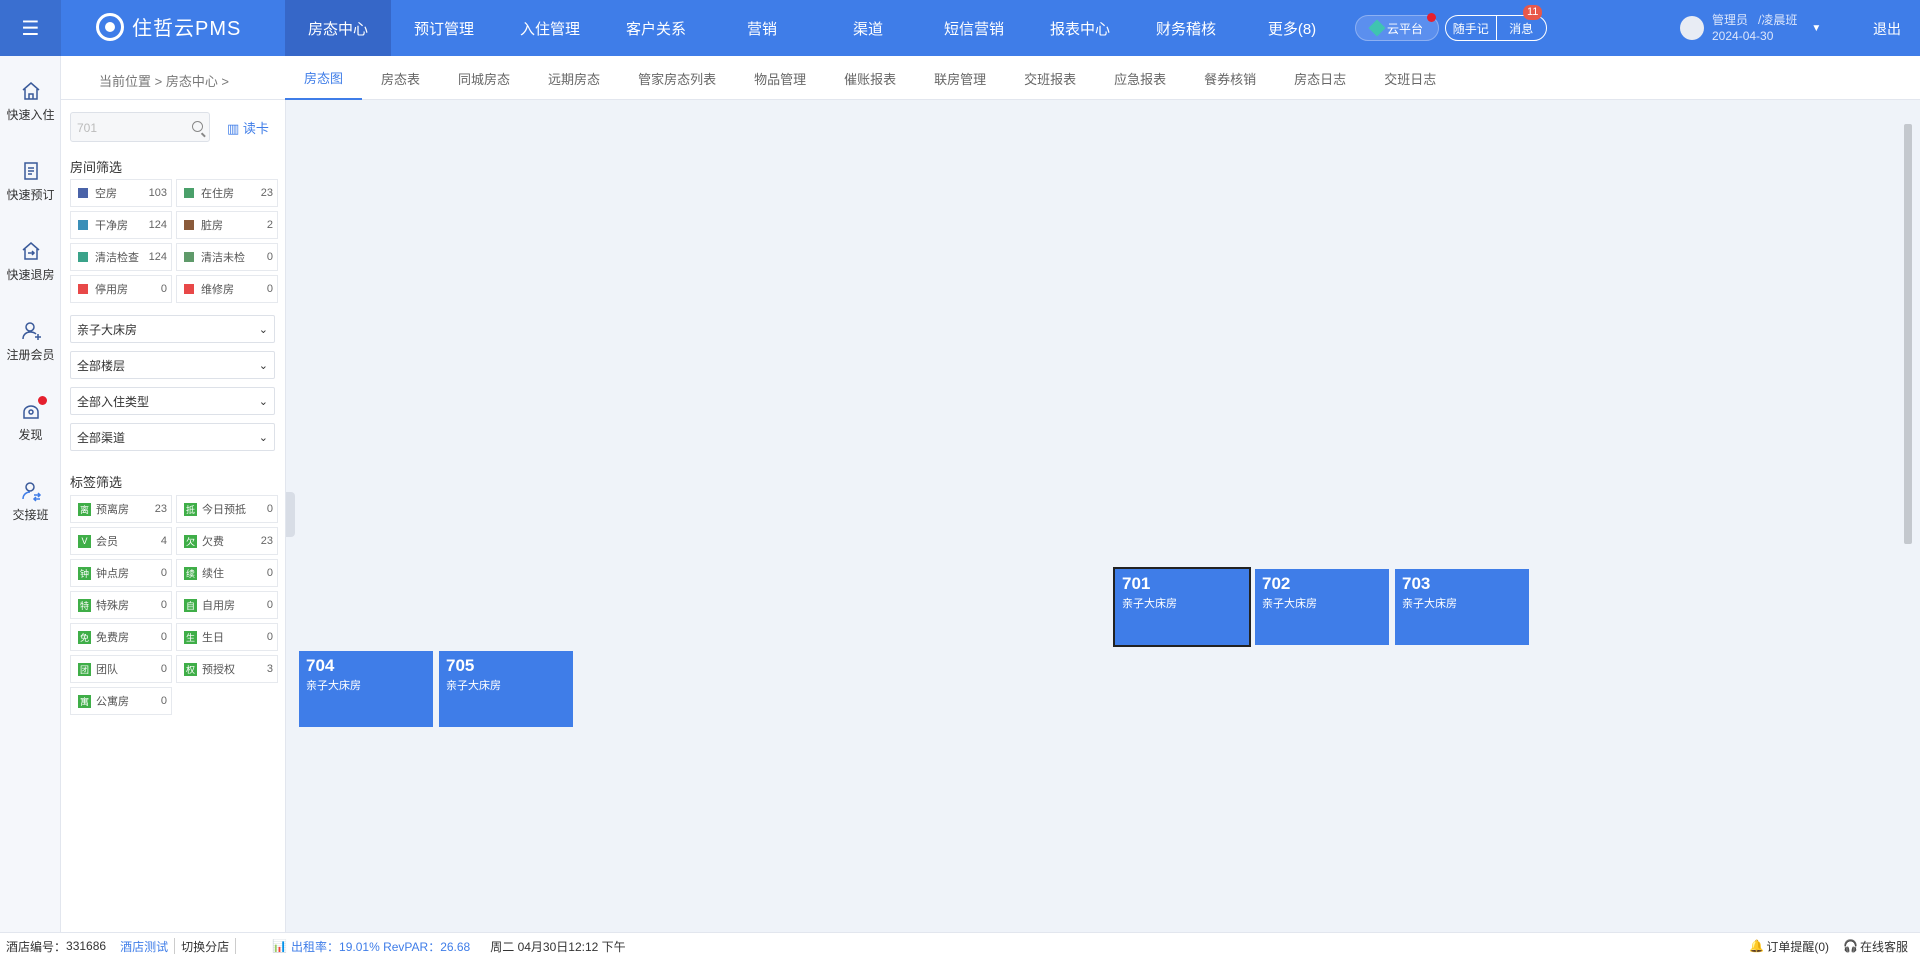 The width and height of the screenshot is (1920, 959). Describe the element at coordinates (1884, 946) in the screenshot. I see `online-service-button: 在线客服` at that location.